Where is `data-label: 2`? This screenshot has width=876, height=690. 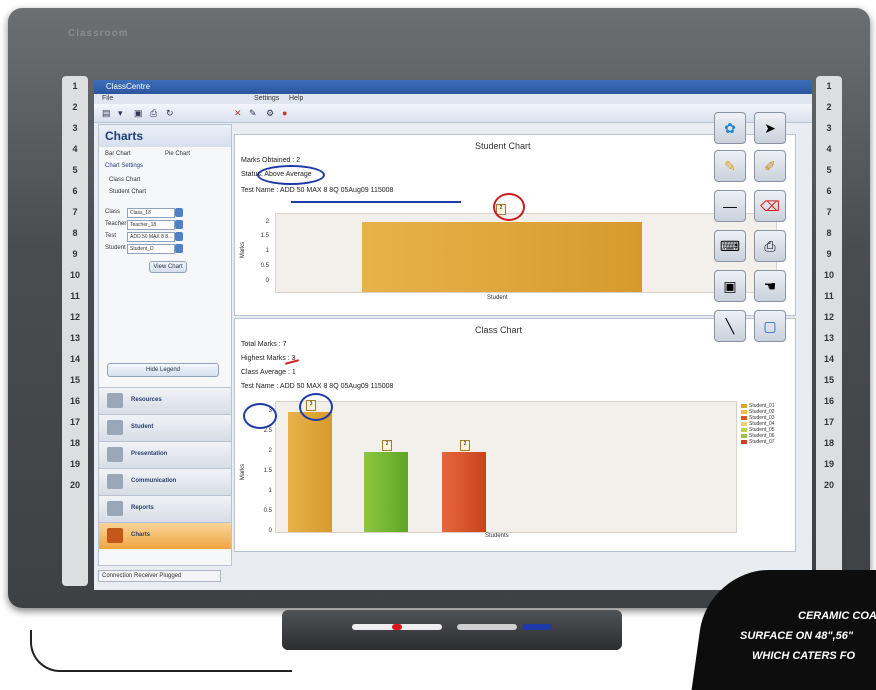 data-label: 2 is located at coordinates (387, 445).